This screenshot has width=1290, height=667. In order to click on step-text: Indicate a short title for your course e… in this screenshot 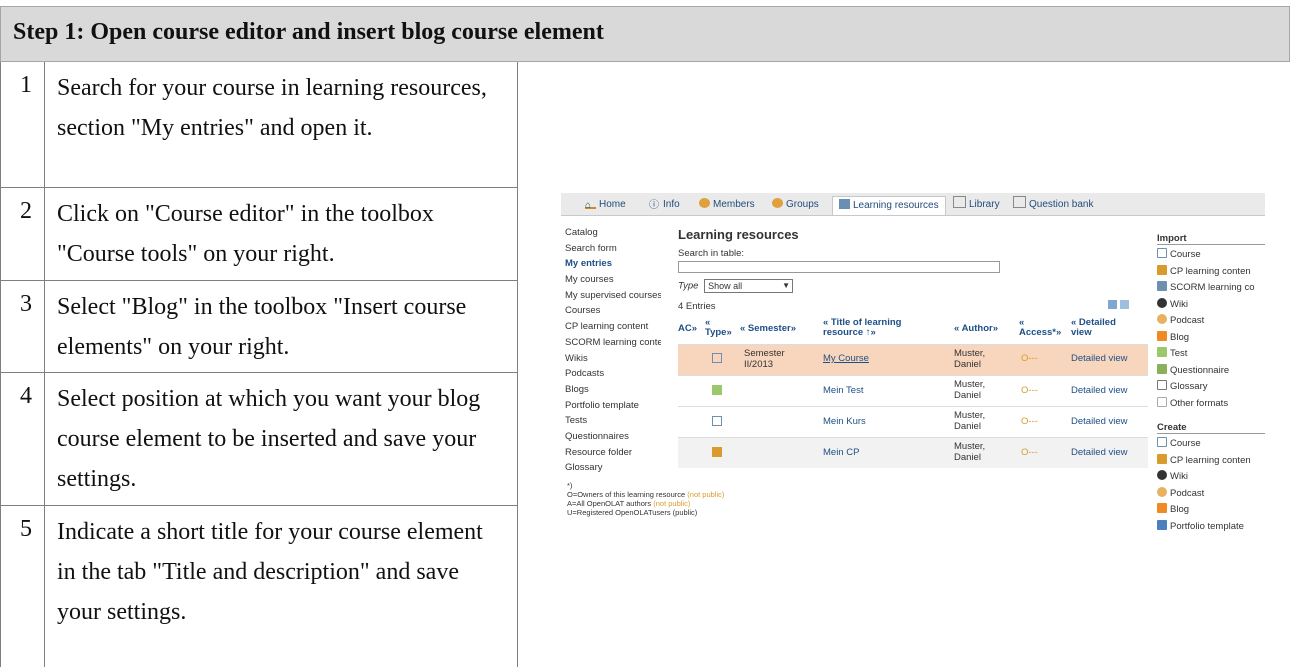, I will do `click(281, 586)`.